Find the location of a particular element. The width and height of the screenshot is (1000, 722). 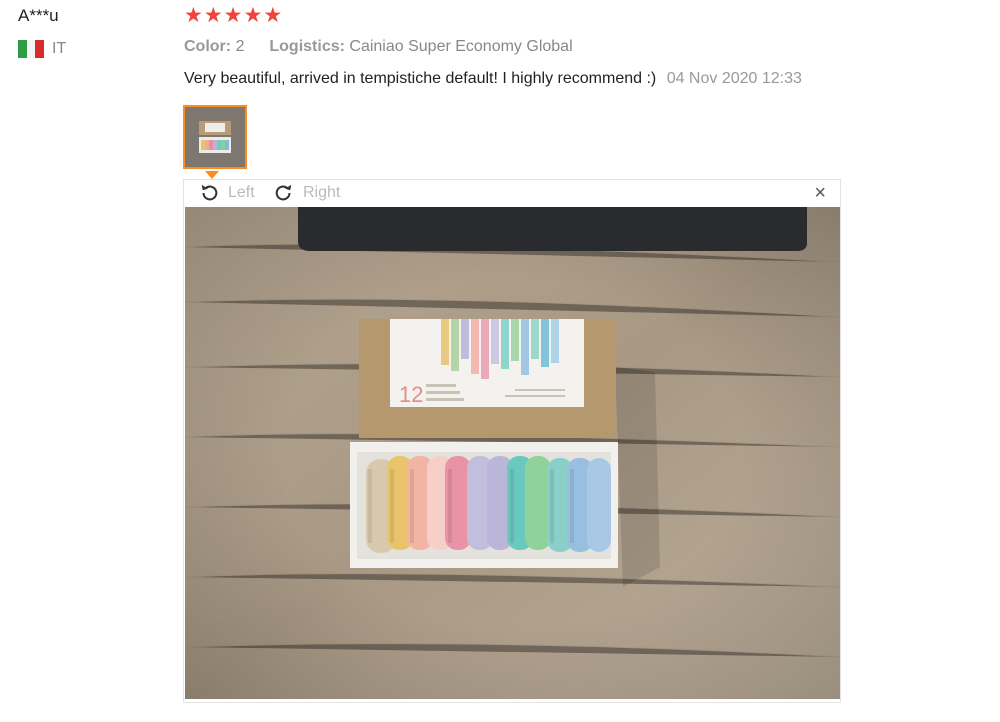

thumbnail-pointer is located at coordinates (212, 175).